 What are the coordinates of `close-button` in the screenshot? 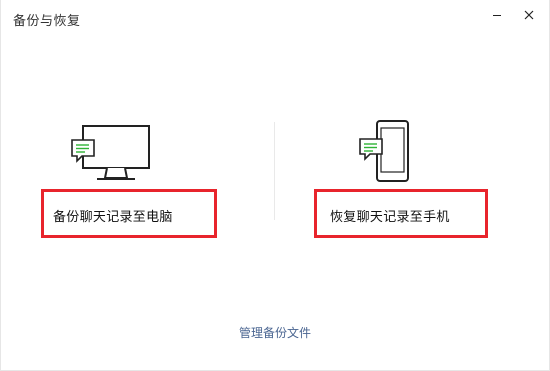 It's located at (529, 15).